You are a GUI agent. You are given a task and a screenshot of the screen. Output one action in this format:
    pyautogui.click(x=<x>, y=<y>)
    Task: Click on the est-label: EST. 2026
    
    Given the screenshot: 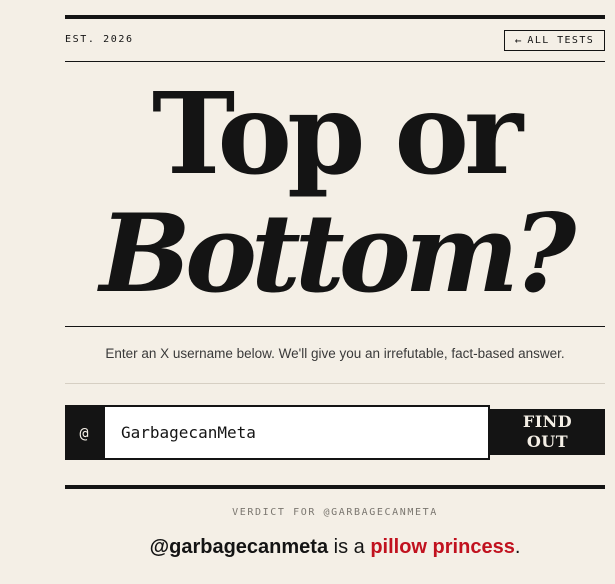 What is the action you would take?
    pyautogui.click(x=99, y=39)
    